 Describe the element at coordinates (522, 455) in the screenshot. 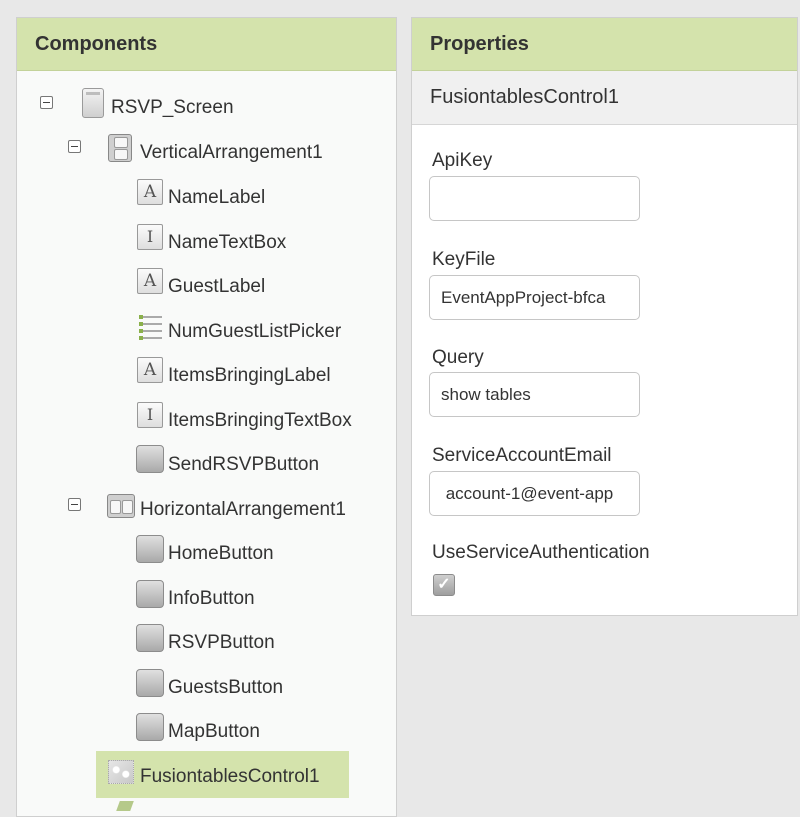

I see `service-account-email-label: ServiceAccountEmail` at that location.